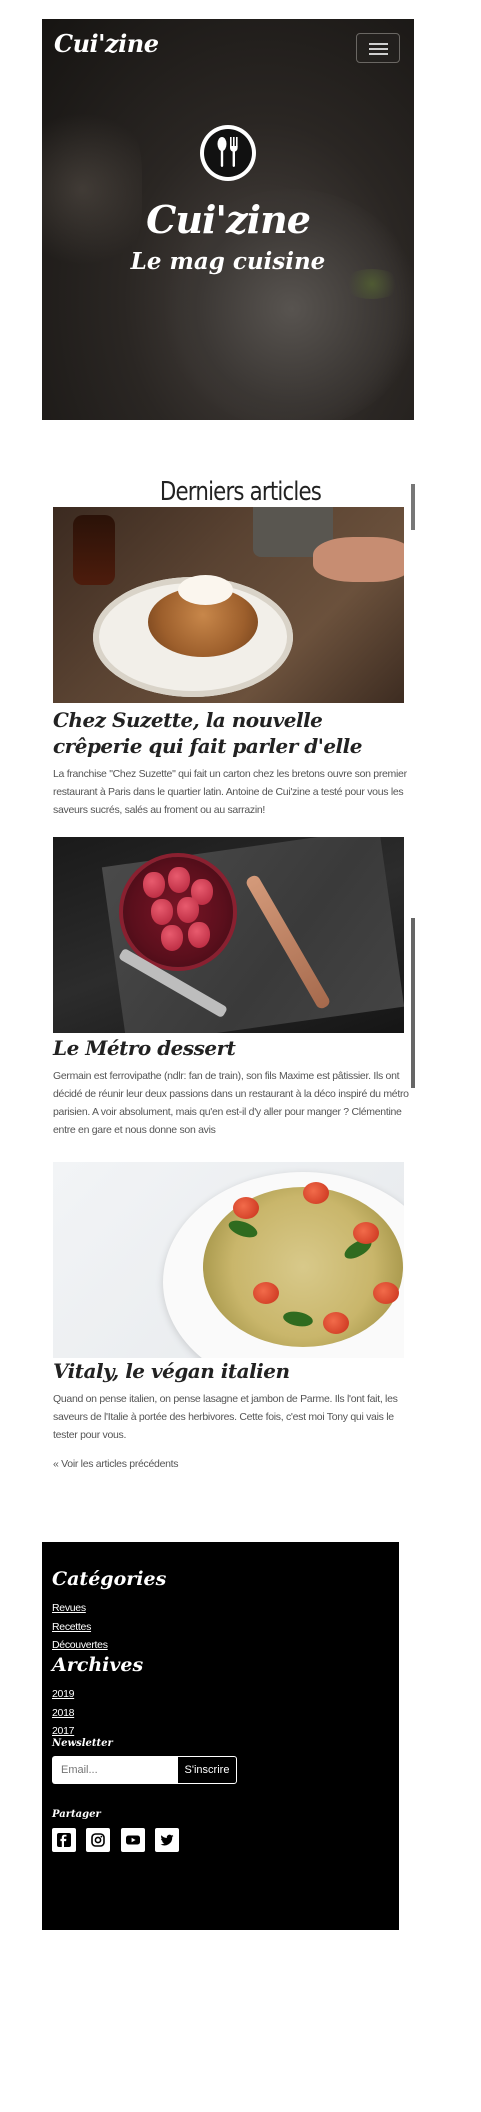 The height and width of the screenshot is (2112, 481). What do you see at coordinates (80, 1608) in the screenshot?
I see `category-link: Revues` at bounding box center [80, 1608].